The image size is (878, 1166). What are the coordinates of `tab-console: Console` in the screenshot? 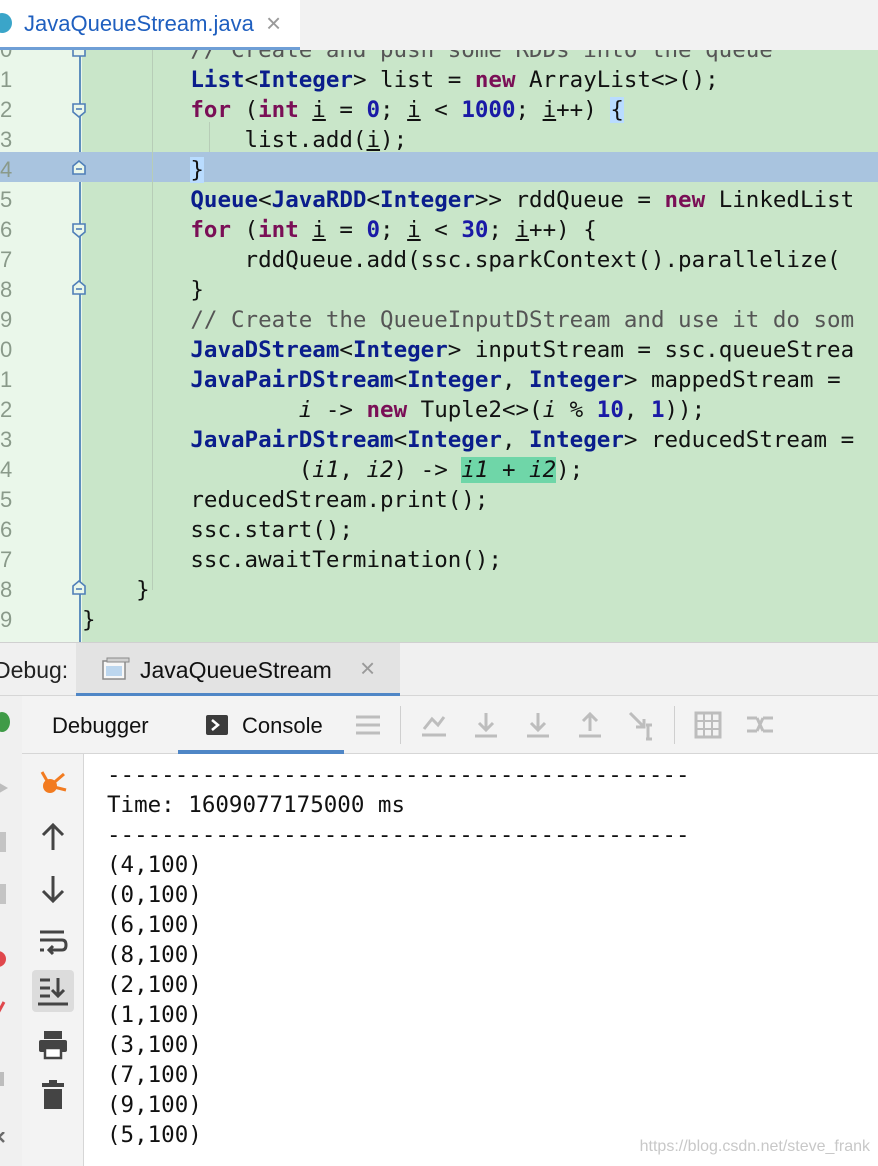 It's located at (261, 725).